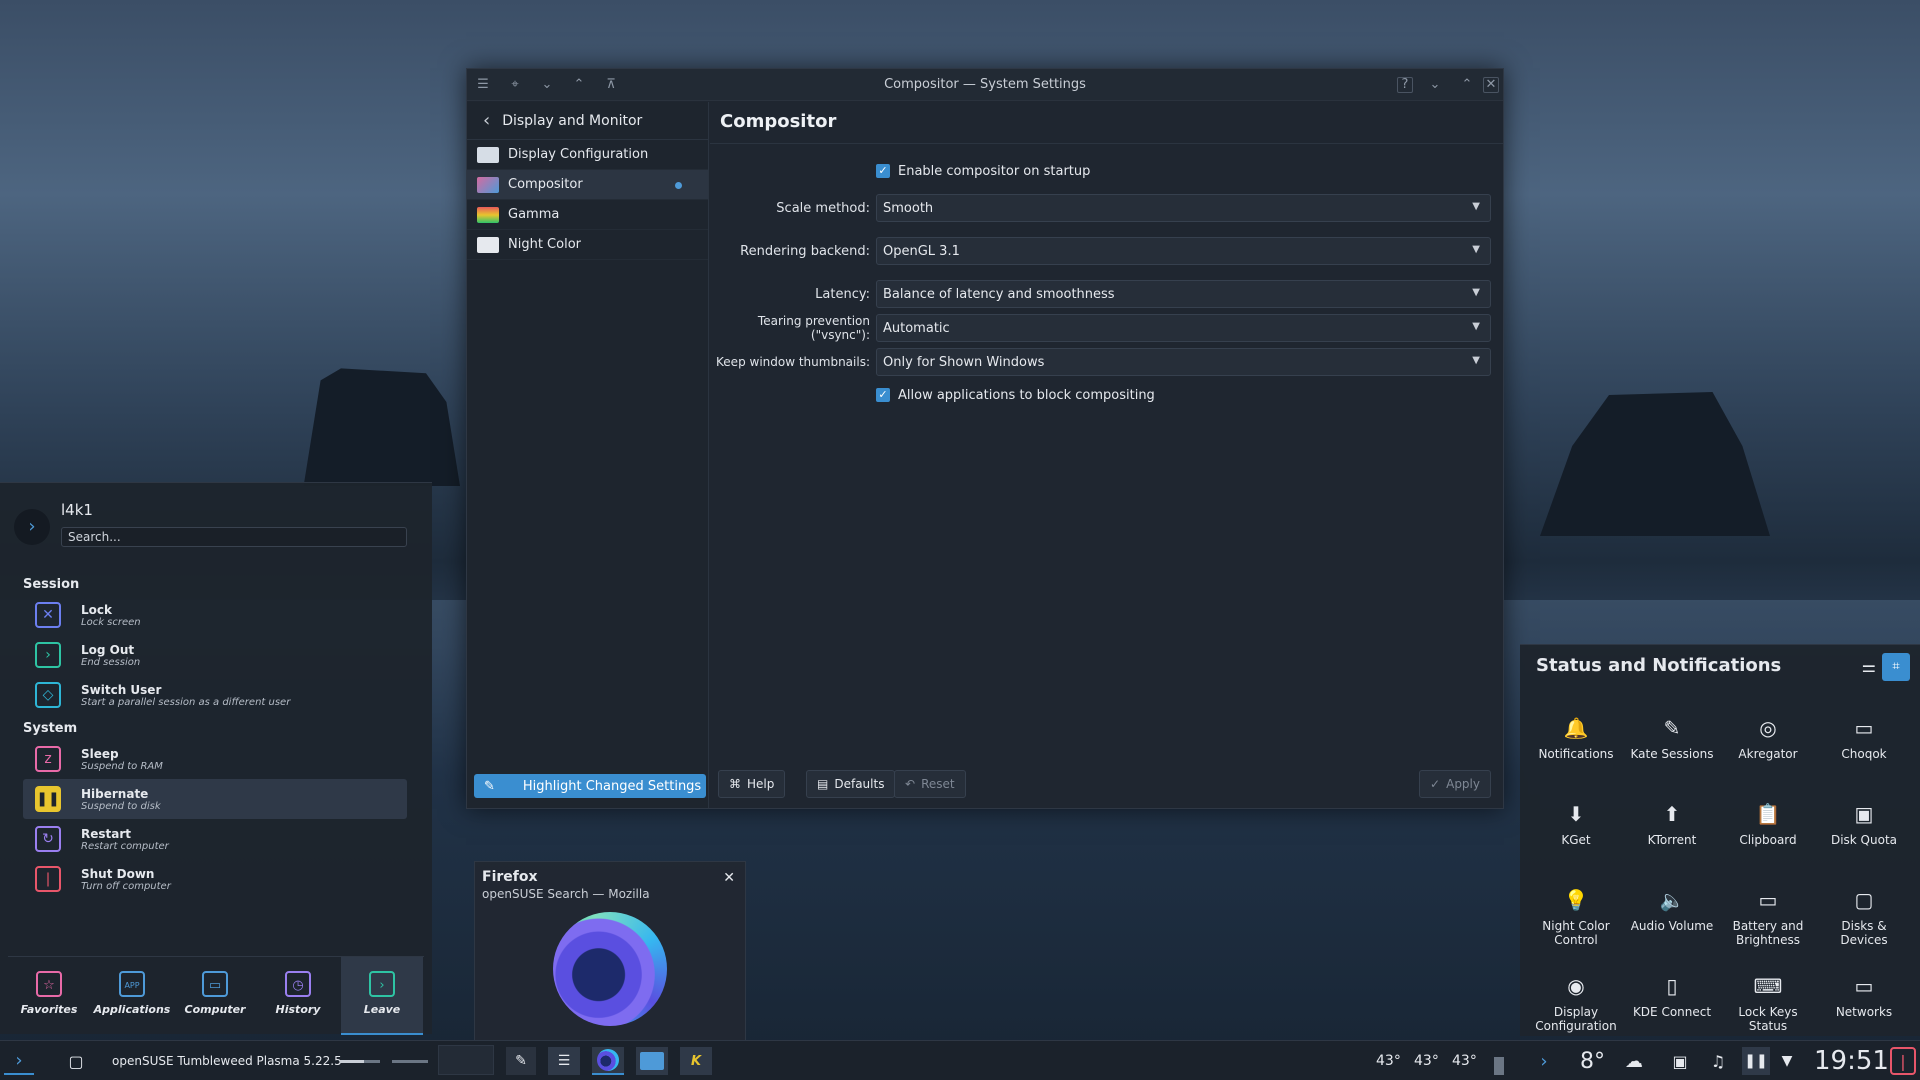 Image resolution: width=1920 pixels, height=1080 pixels. Describe the element at coordinates (1672, 900) in the screenshot. I see `speaker-icon: 🔈` at that location.